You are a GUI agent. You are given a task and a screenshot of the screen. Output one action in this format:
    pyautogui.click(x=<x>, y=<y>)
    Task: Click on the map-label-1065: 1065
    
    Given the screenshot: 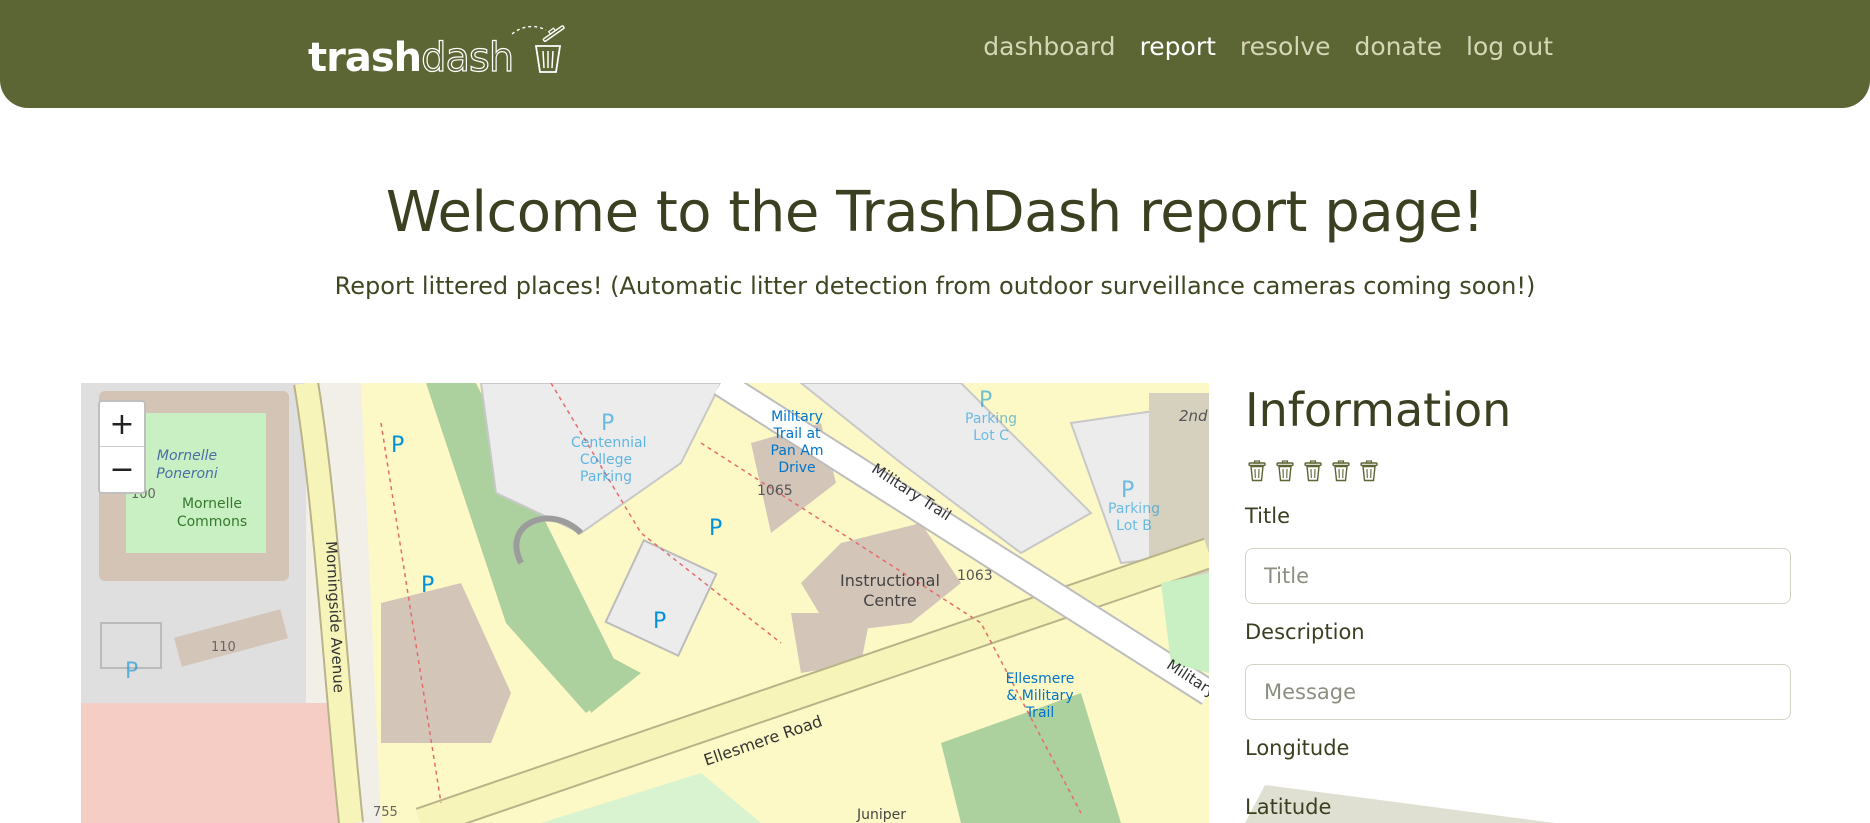 What is the action you would take?
    pyautogui.click(x=775, y=491)
    